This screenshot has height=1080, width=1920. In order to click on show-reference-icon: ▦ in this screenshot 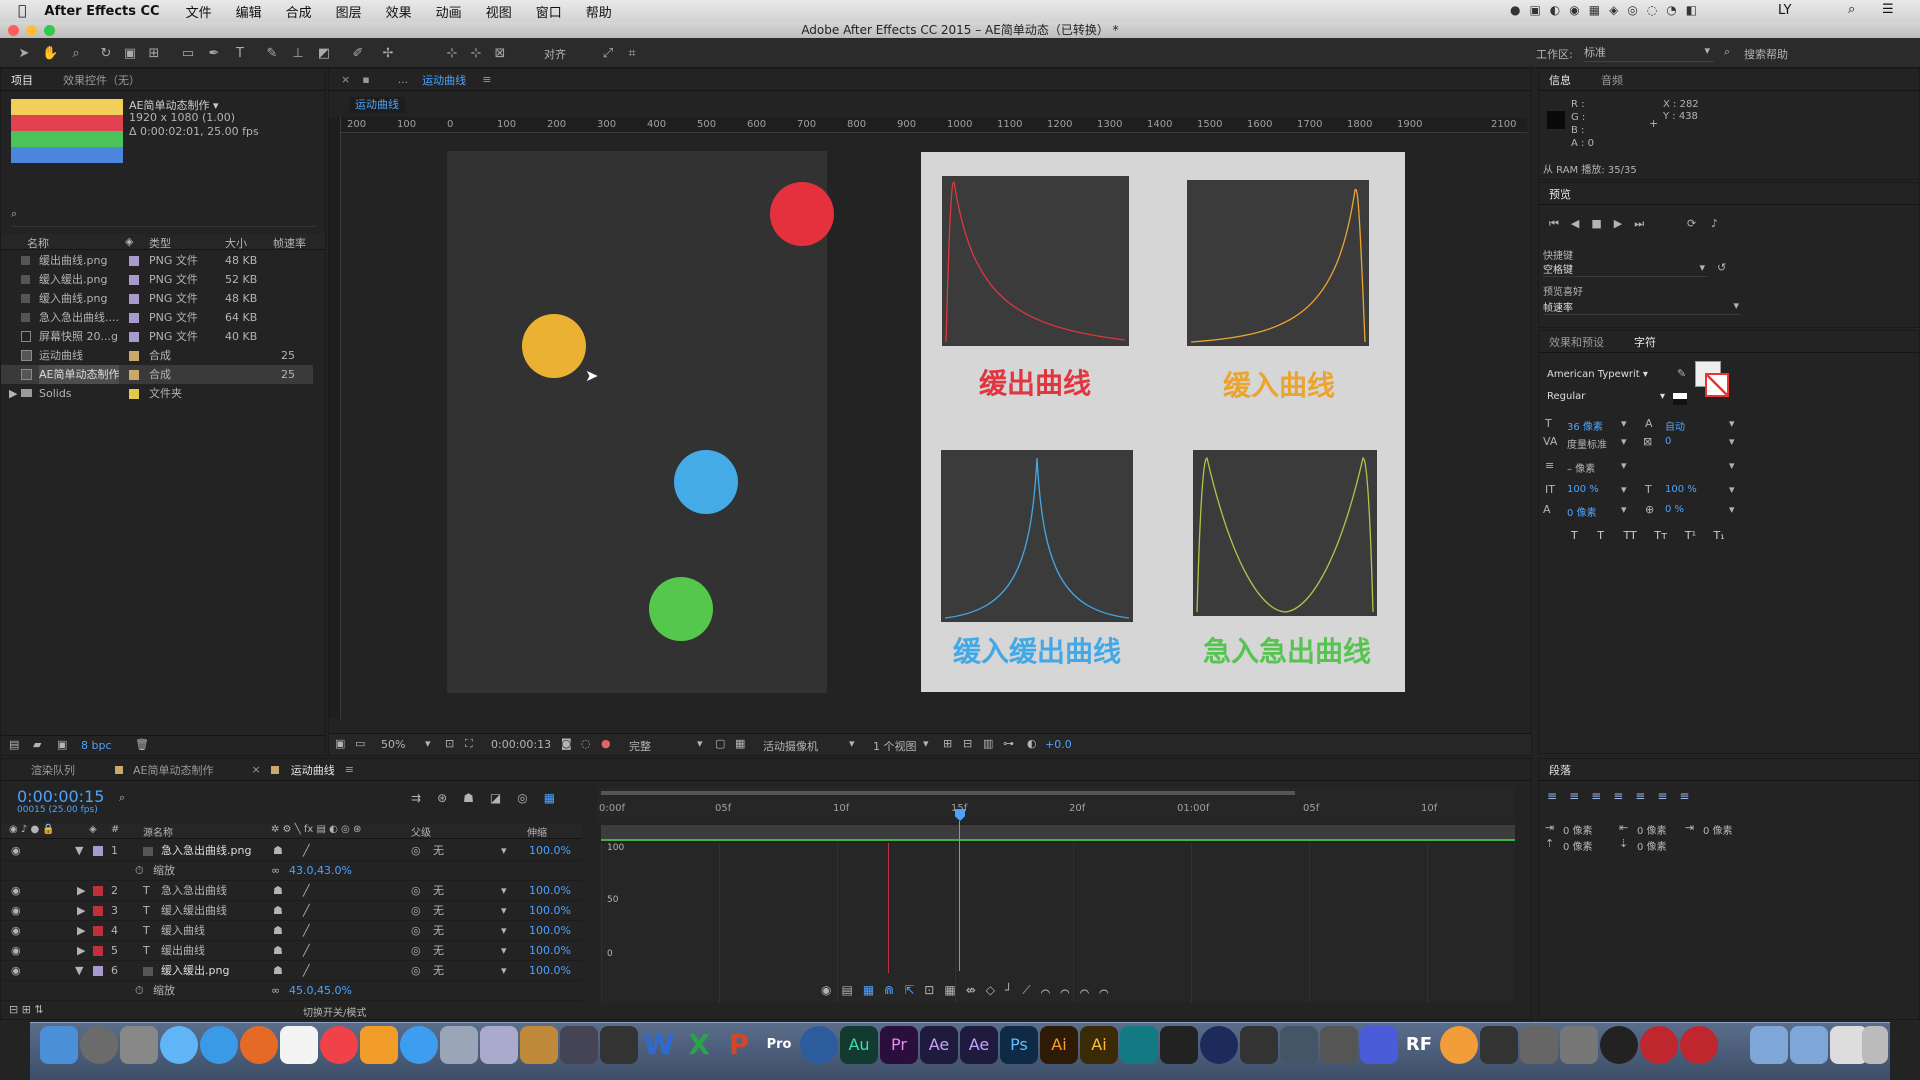, I will do `click(873, 990)`.